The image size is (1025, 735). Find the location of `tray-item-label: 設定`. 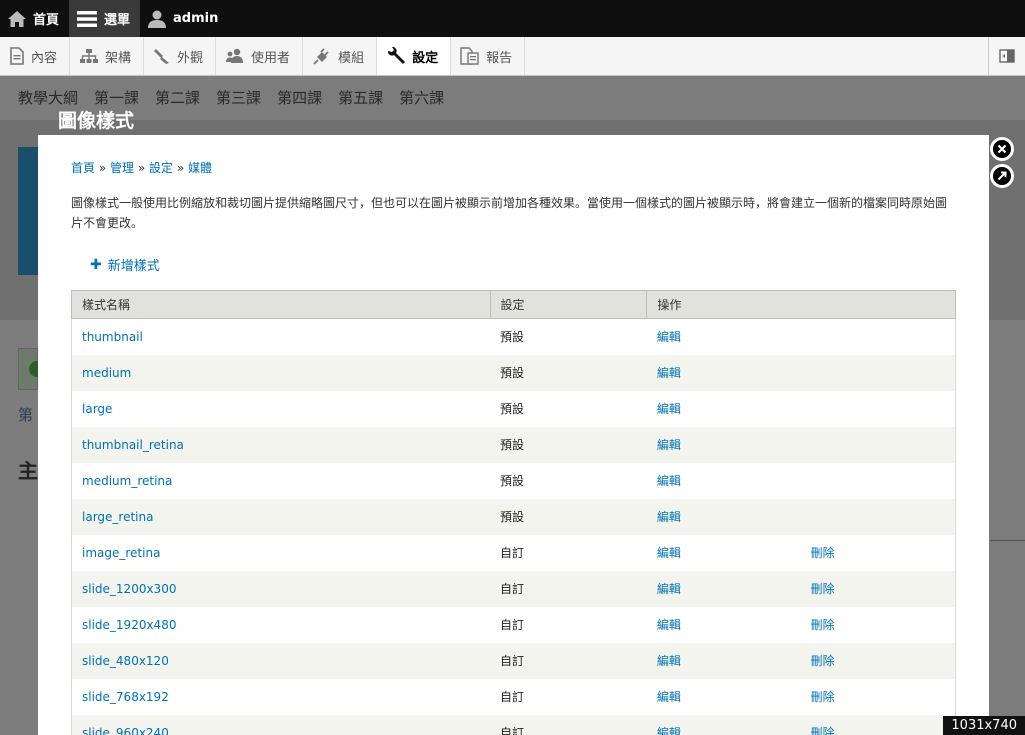

tray-item-label: 設定 is located at coordinates (425, 58).